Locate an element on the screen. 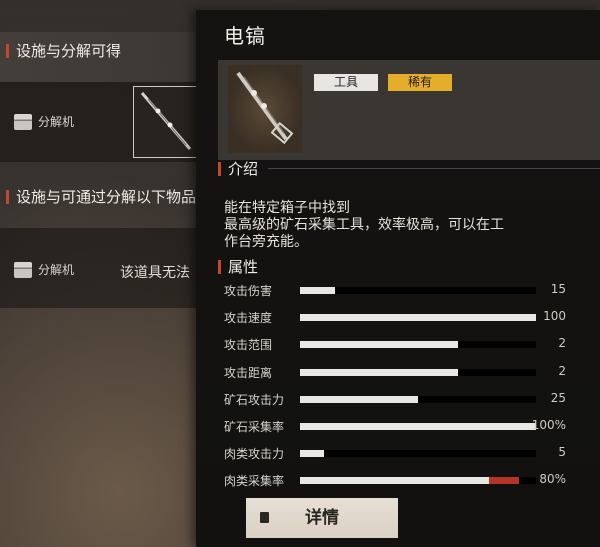 The height and width of the screenshot is (547, 600). stat-row: 矿石攻击力 25 is located at coordinates (395, 399).